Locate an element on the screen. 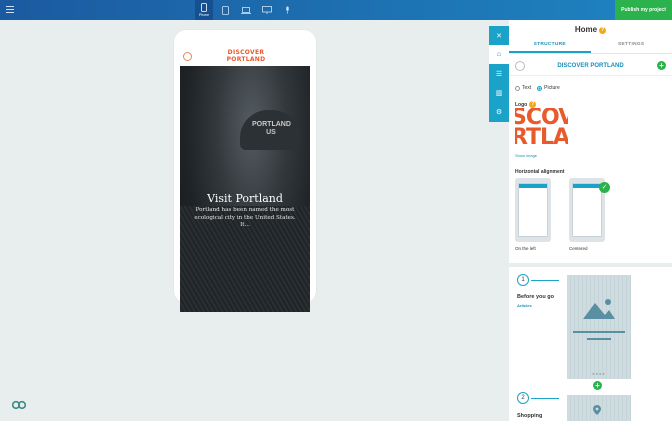 The width and height of the screenshot is (672, 421). app-header: DISCOVER PORTLAND is located at coordinates (245, 57).